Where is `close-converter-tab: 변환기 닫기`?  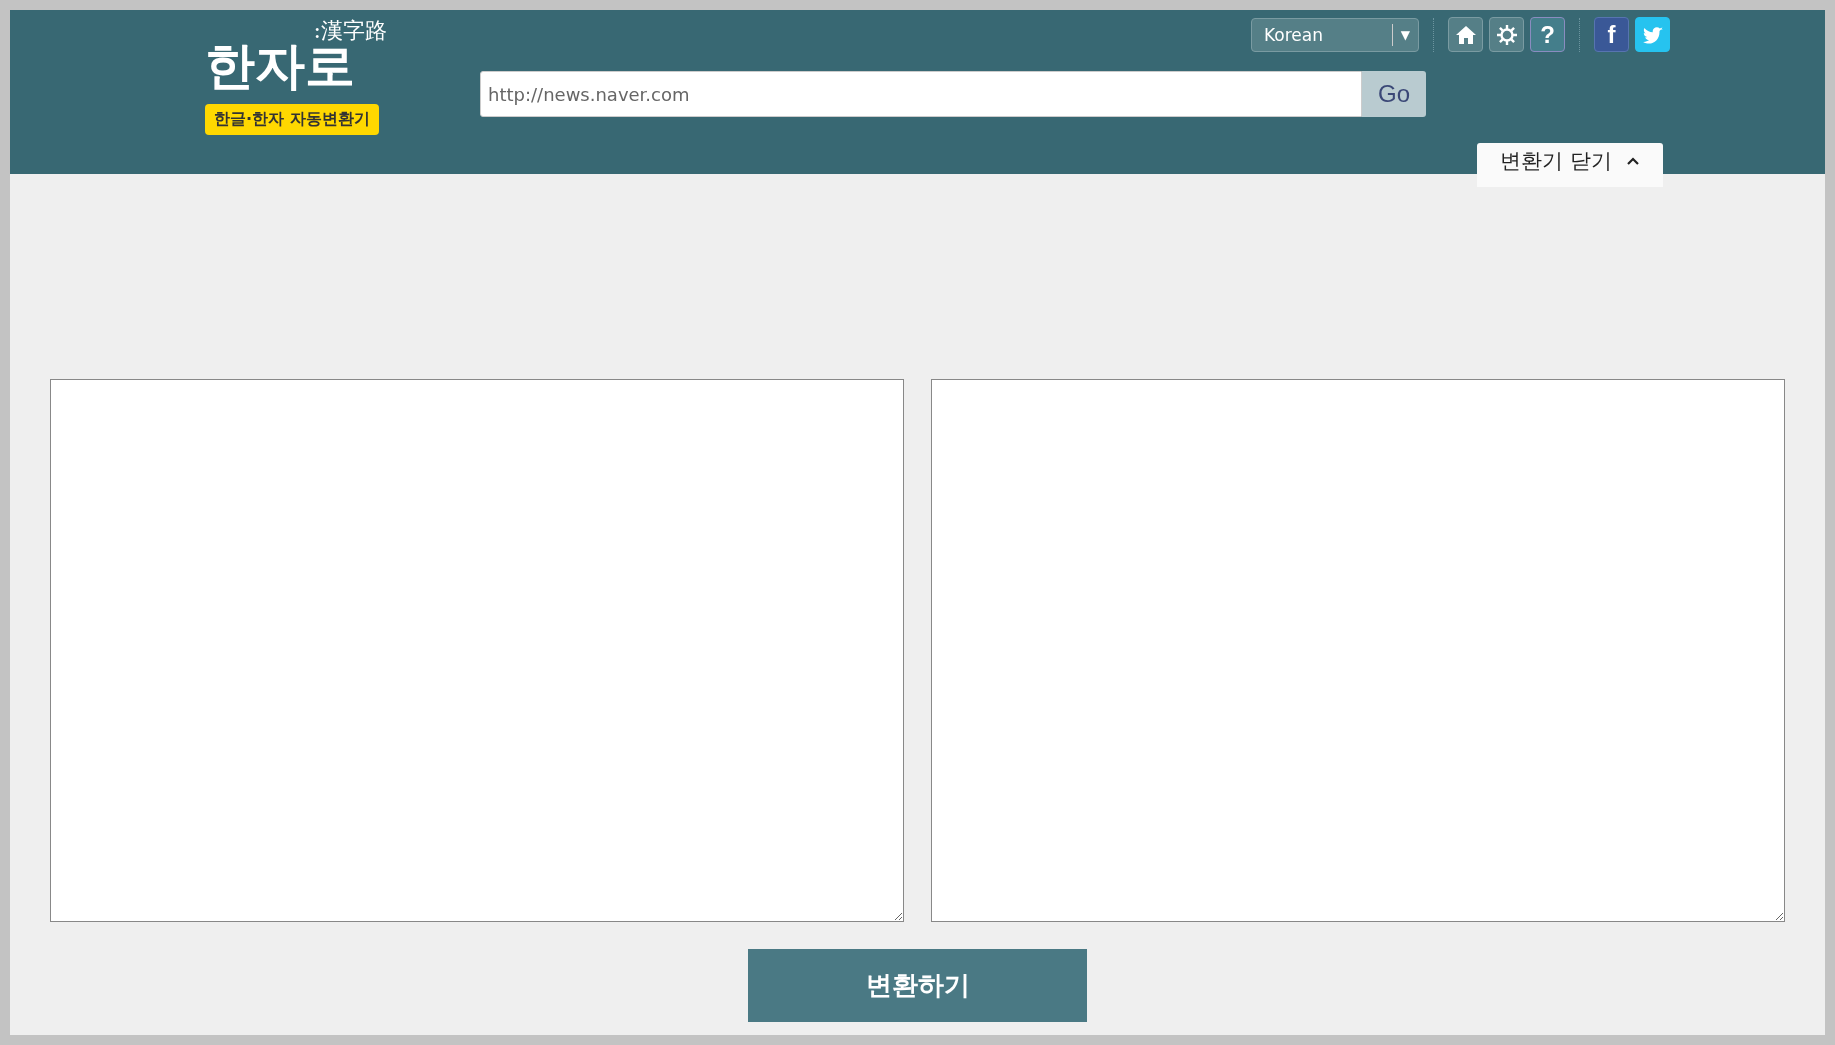 close-converter-tab: 변환기 닫기 is located at coordinates (1570, 165).